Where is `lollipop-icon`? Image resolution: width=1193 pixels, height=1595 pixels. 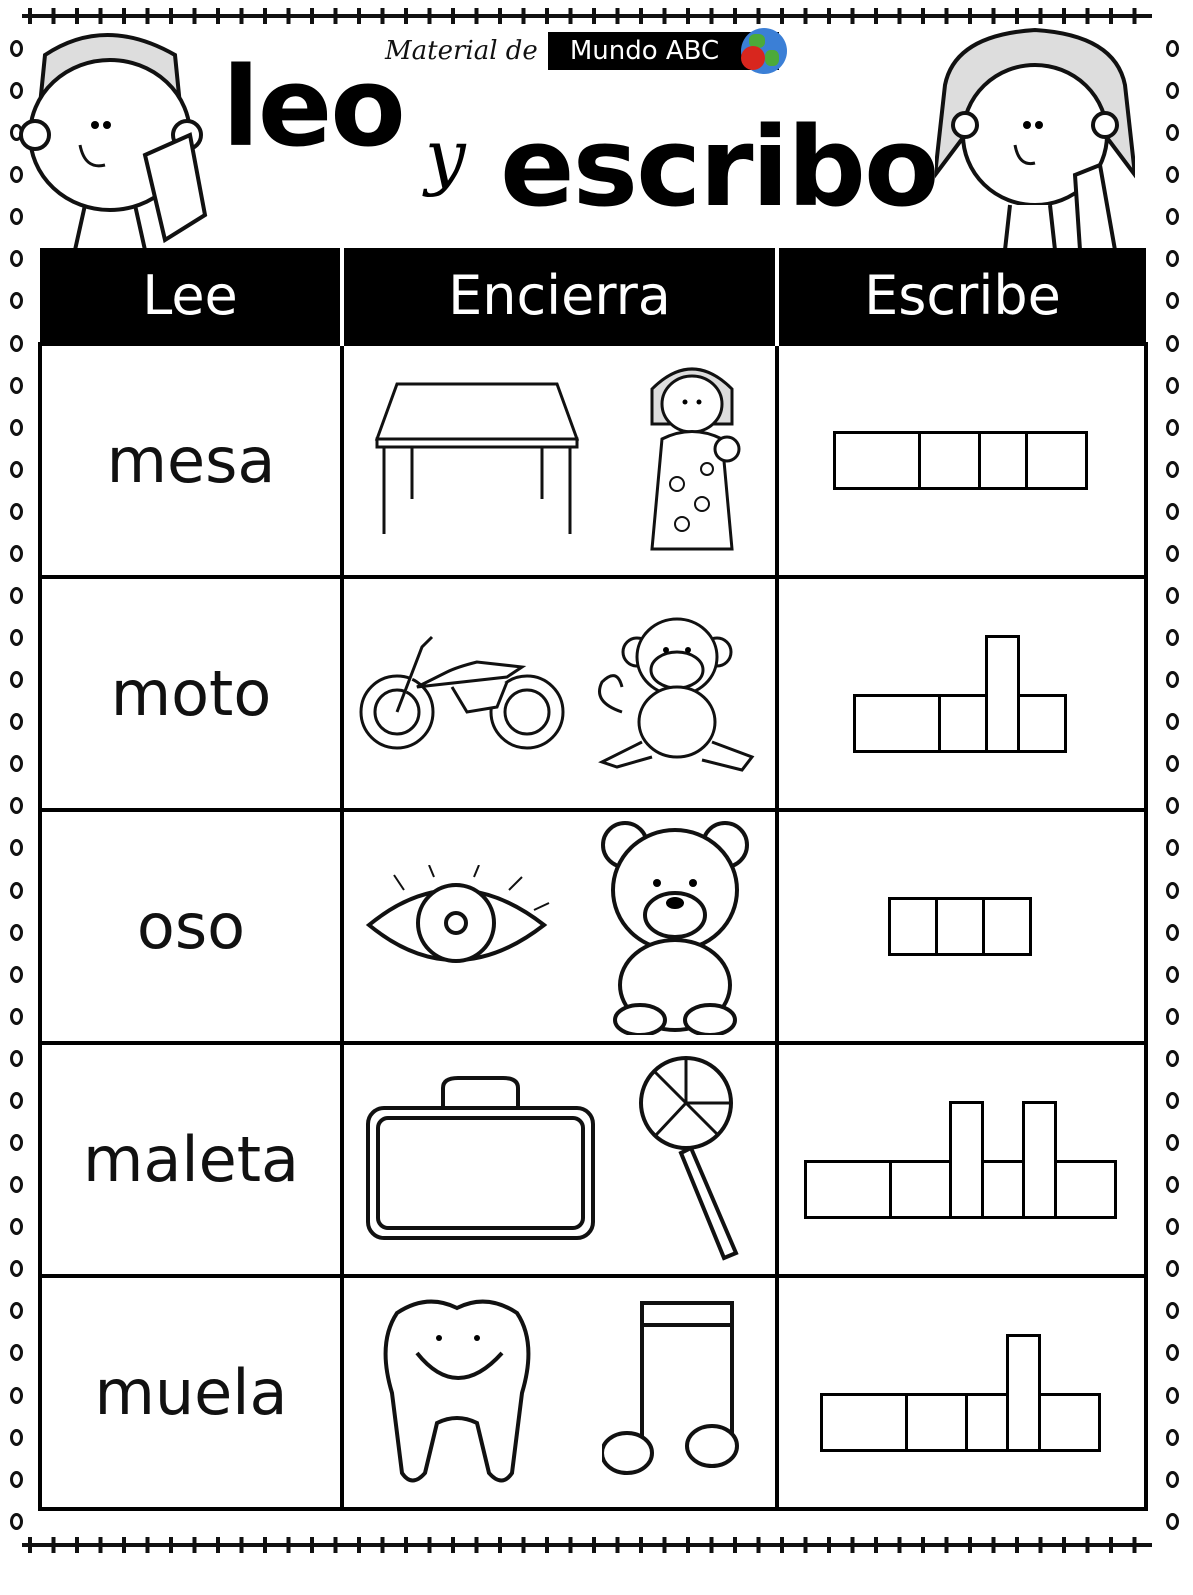 lollipop-icon is located at coordinates (696, 1160).